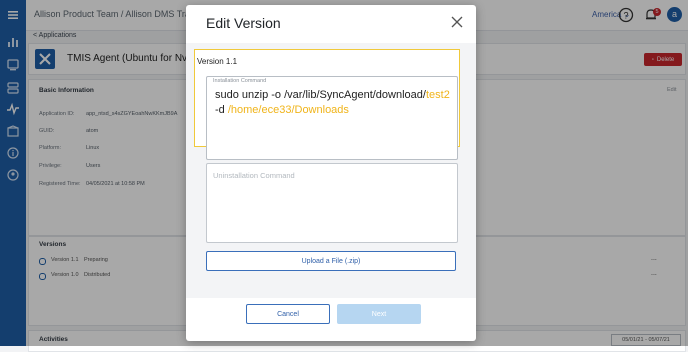 The height and width of the screenshot is (352, 688). What do you see at coordinates (437, 95) in the screenshot?
I see `command-highlight: test2` at bounding box center [437, 95].